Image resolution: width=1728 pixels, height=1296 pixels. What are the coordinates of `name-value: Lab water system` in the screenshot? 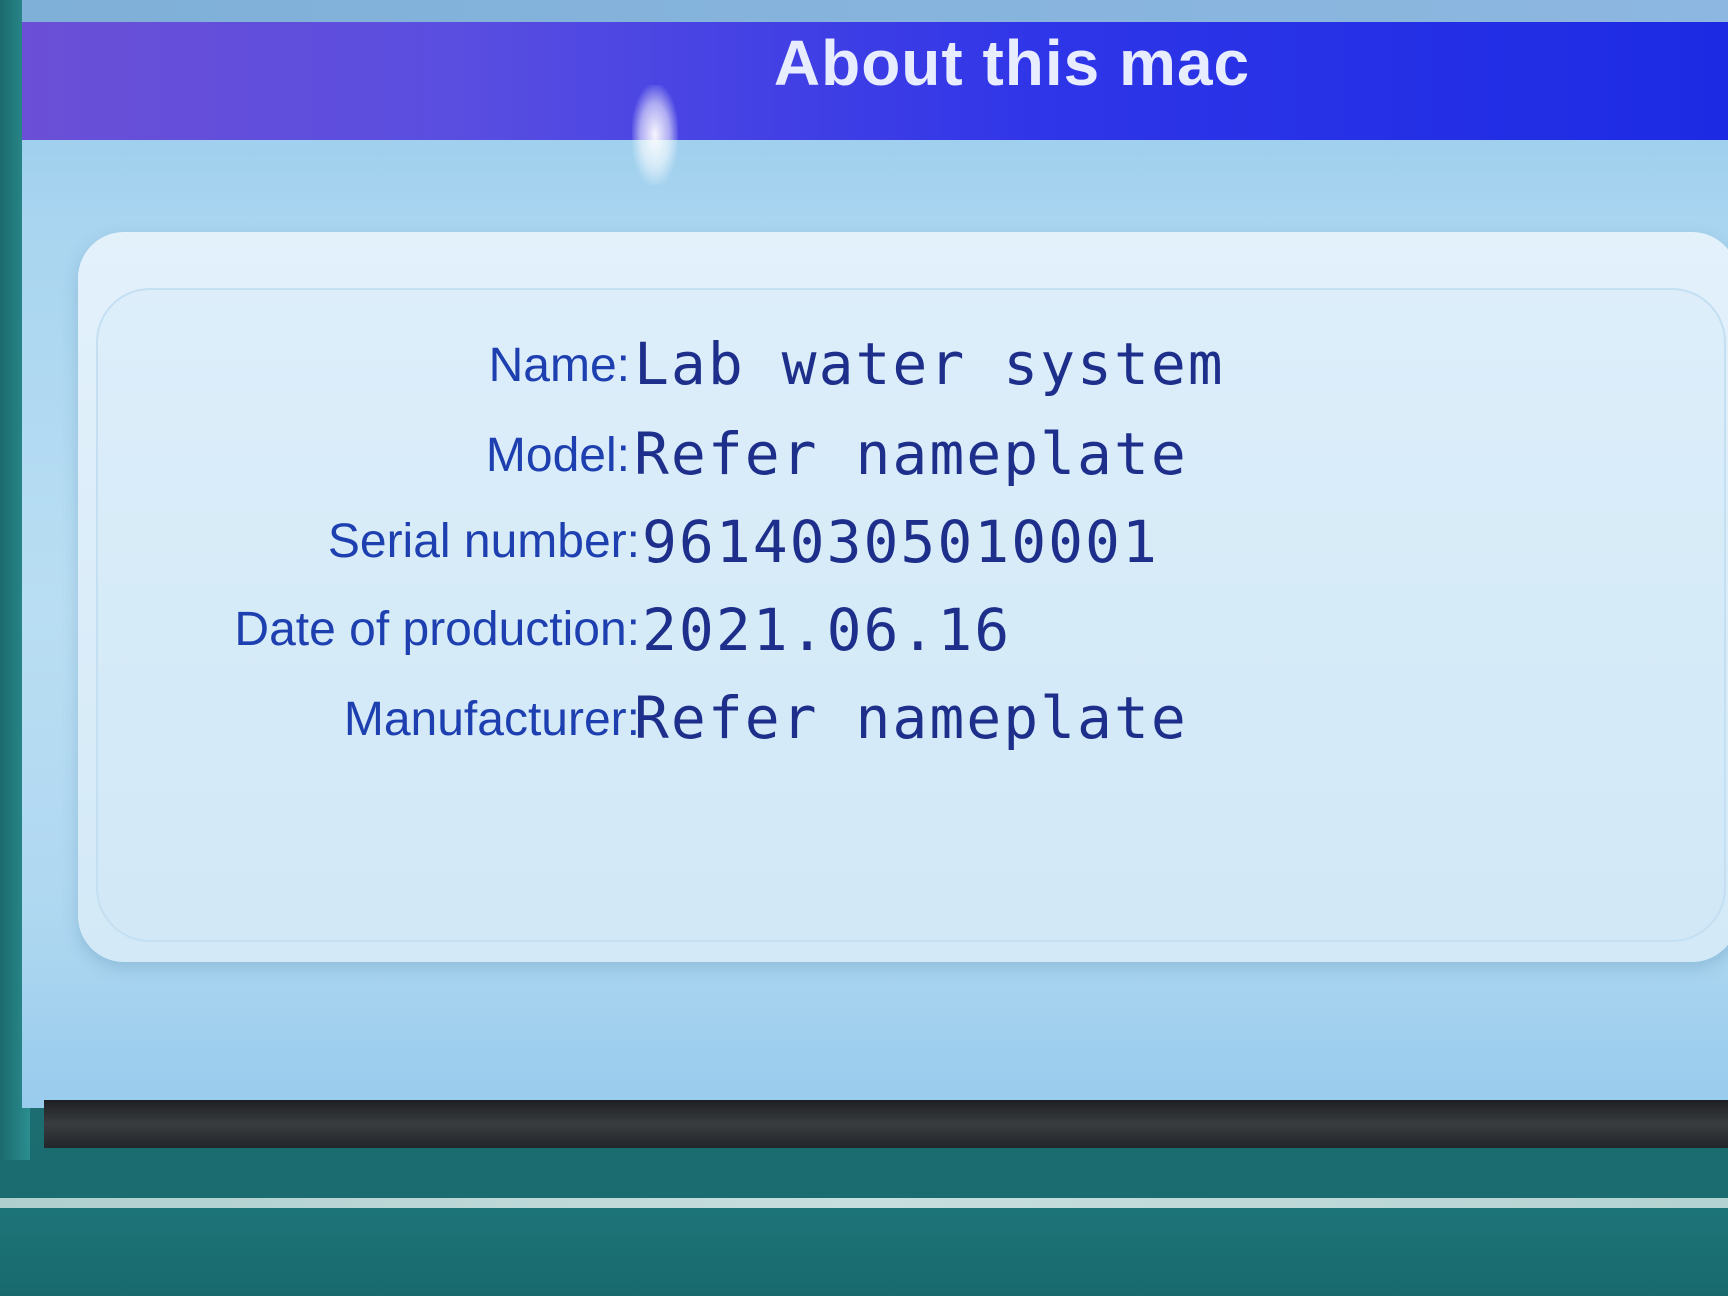 It's located at (929, 364).